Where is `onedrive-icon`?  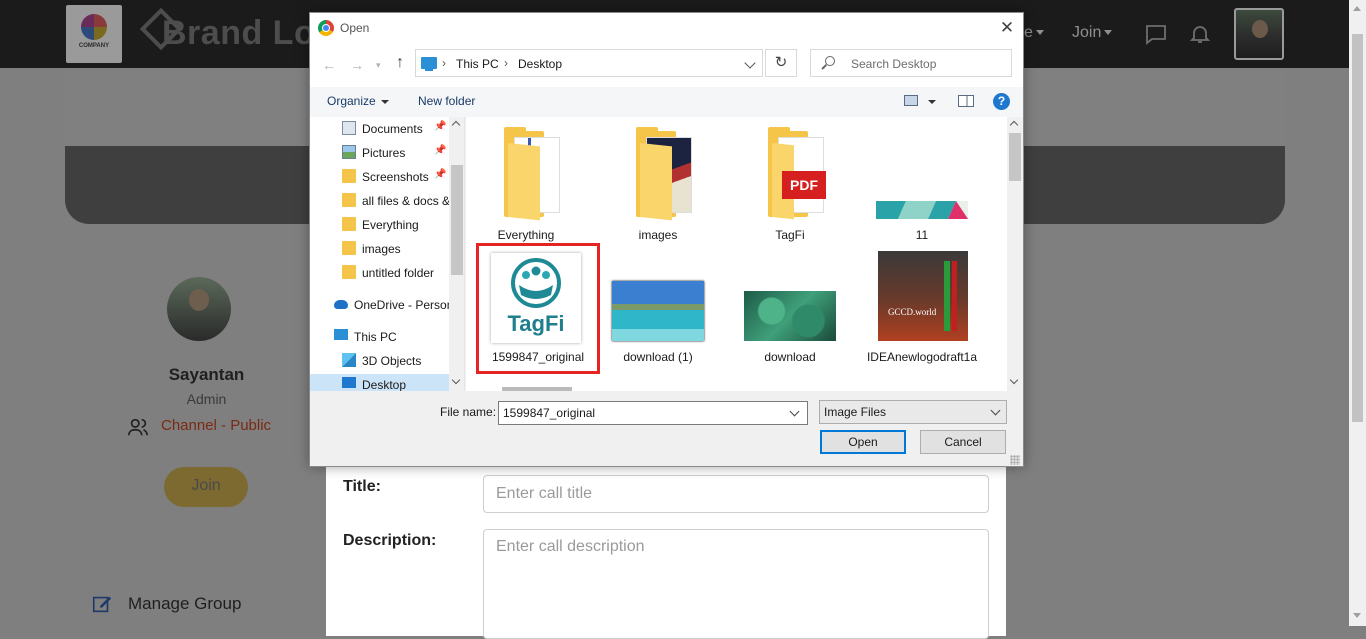 onedrive-icon is located at coordinates (341, 304).